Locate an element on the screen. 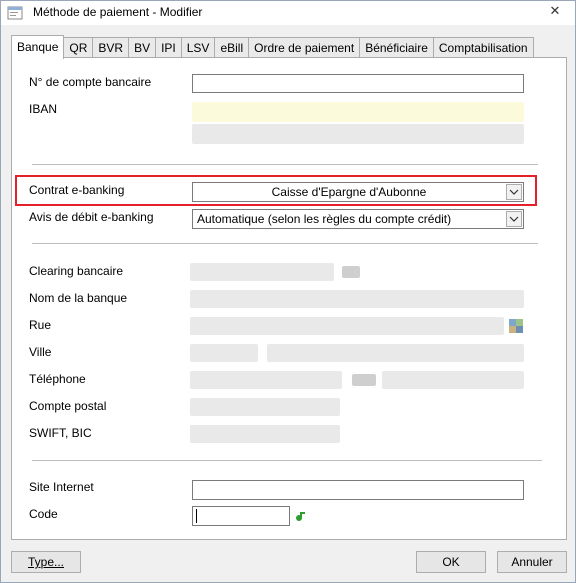 Image resolution: width=576 pixels, height=583 pixels. street-label: Rue is located at coordinates (40, 325).